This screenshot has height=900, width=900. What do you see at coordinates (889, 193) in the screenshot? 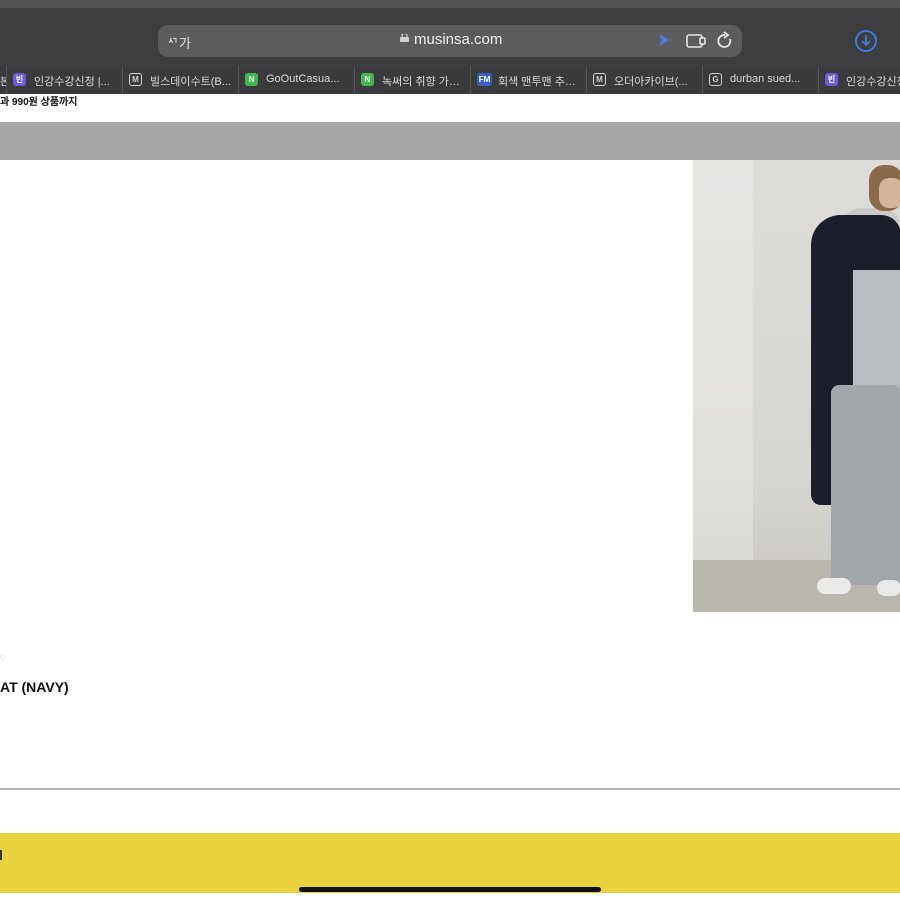
I see `model-face` at bounding box center [889, 193].